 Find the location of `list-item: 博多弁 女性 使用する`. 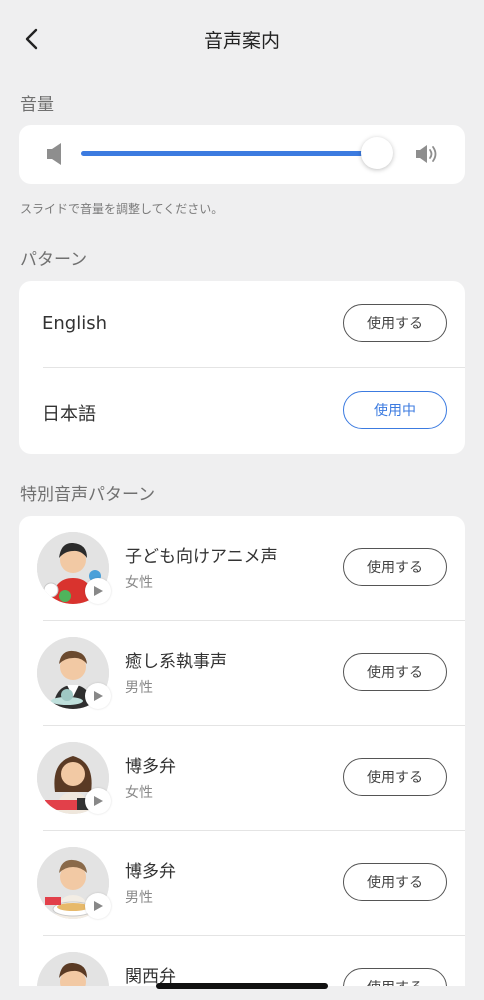

list-item: 博多弁 女性 使用する is located at coordinates (242, 778).